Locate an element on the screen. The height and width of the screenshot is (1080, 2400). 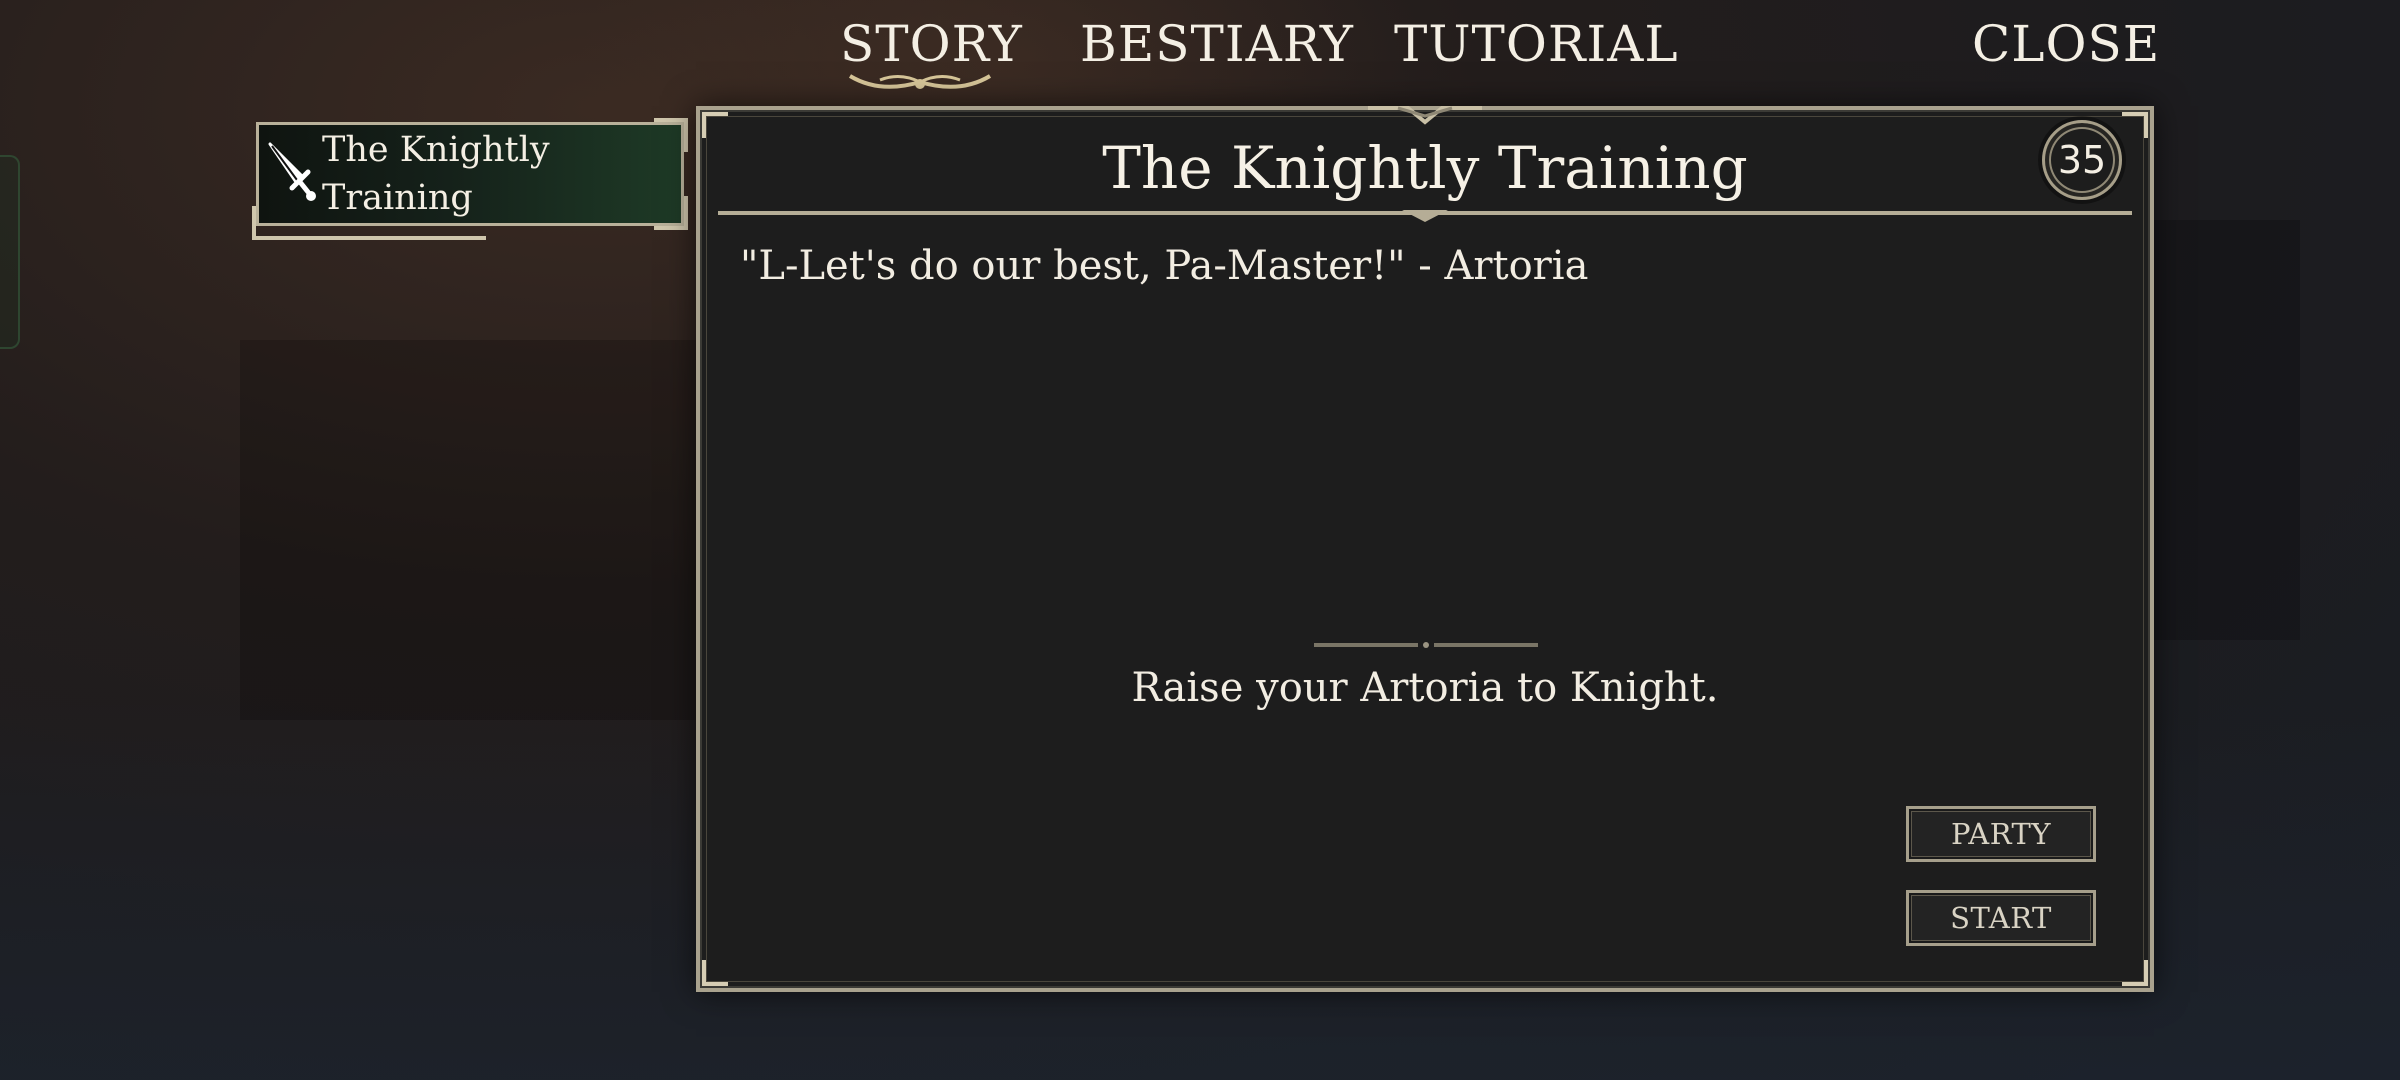
sword-icon is located at coordinates (292, 171).